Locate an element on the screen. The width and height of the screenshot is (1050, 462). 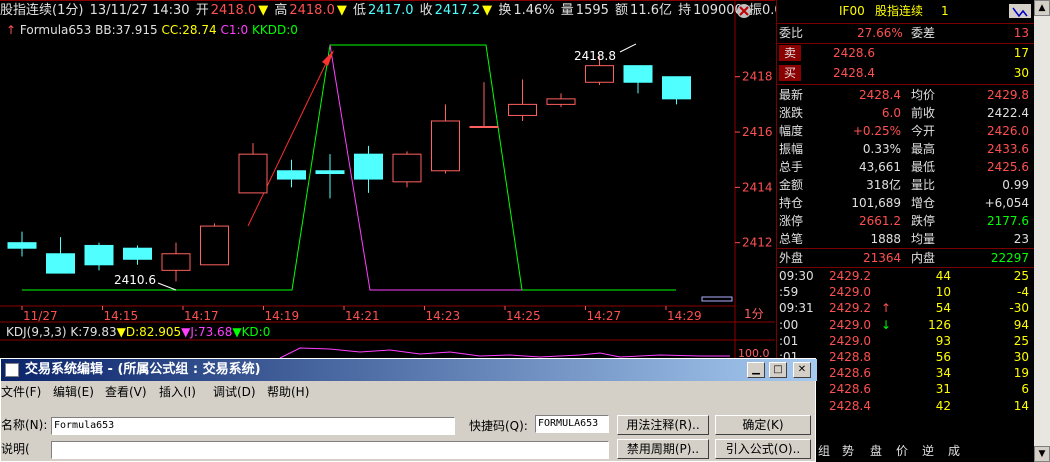
annotation-low: 2410.6 is located at coordinates (135, 280).